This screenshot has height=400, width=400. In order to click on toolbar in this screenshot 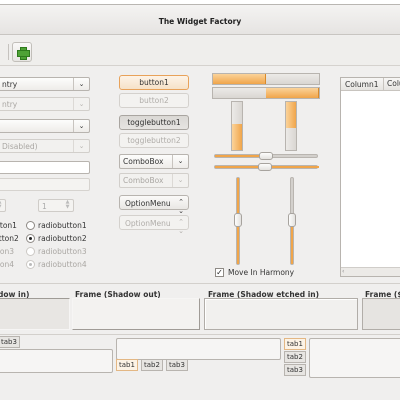, I will do `click(200, 51)`.